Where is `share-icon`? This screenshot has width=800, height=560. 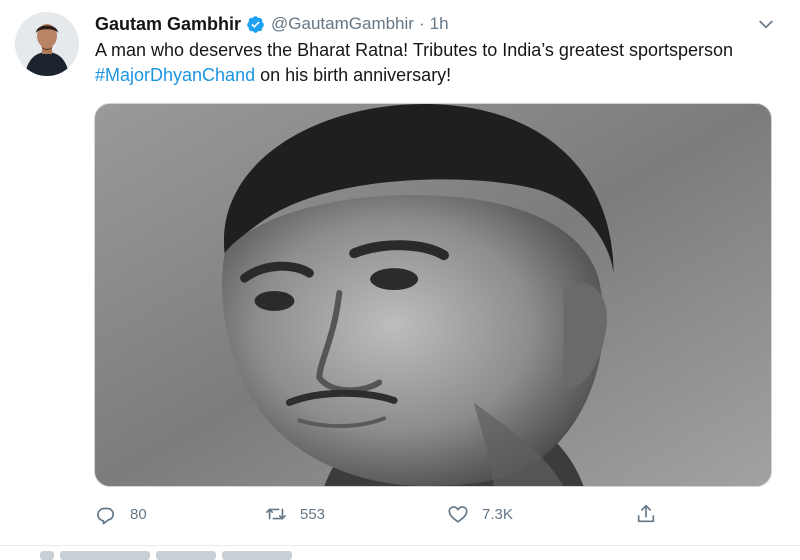 share-icon is located at coordinates (646, 513).